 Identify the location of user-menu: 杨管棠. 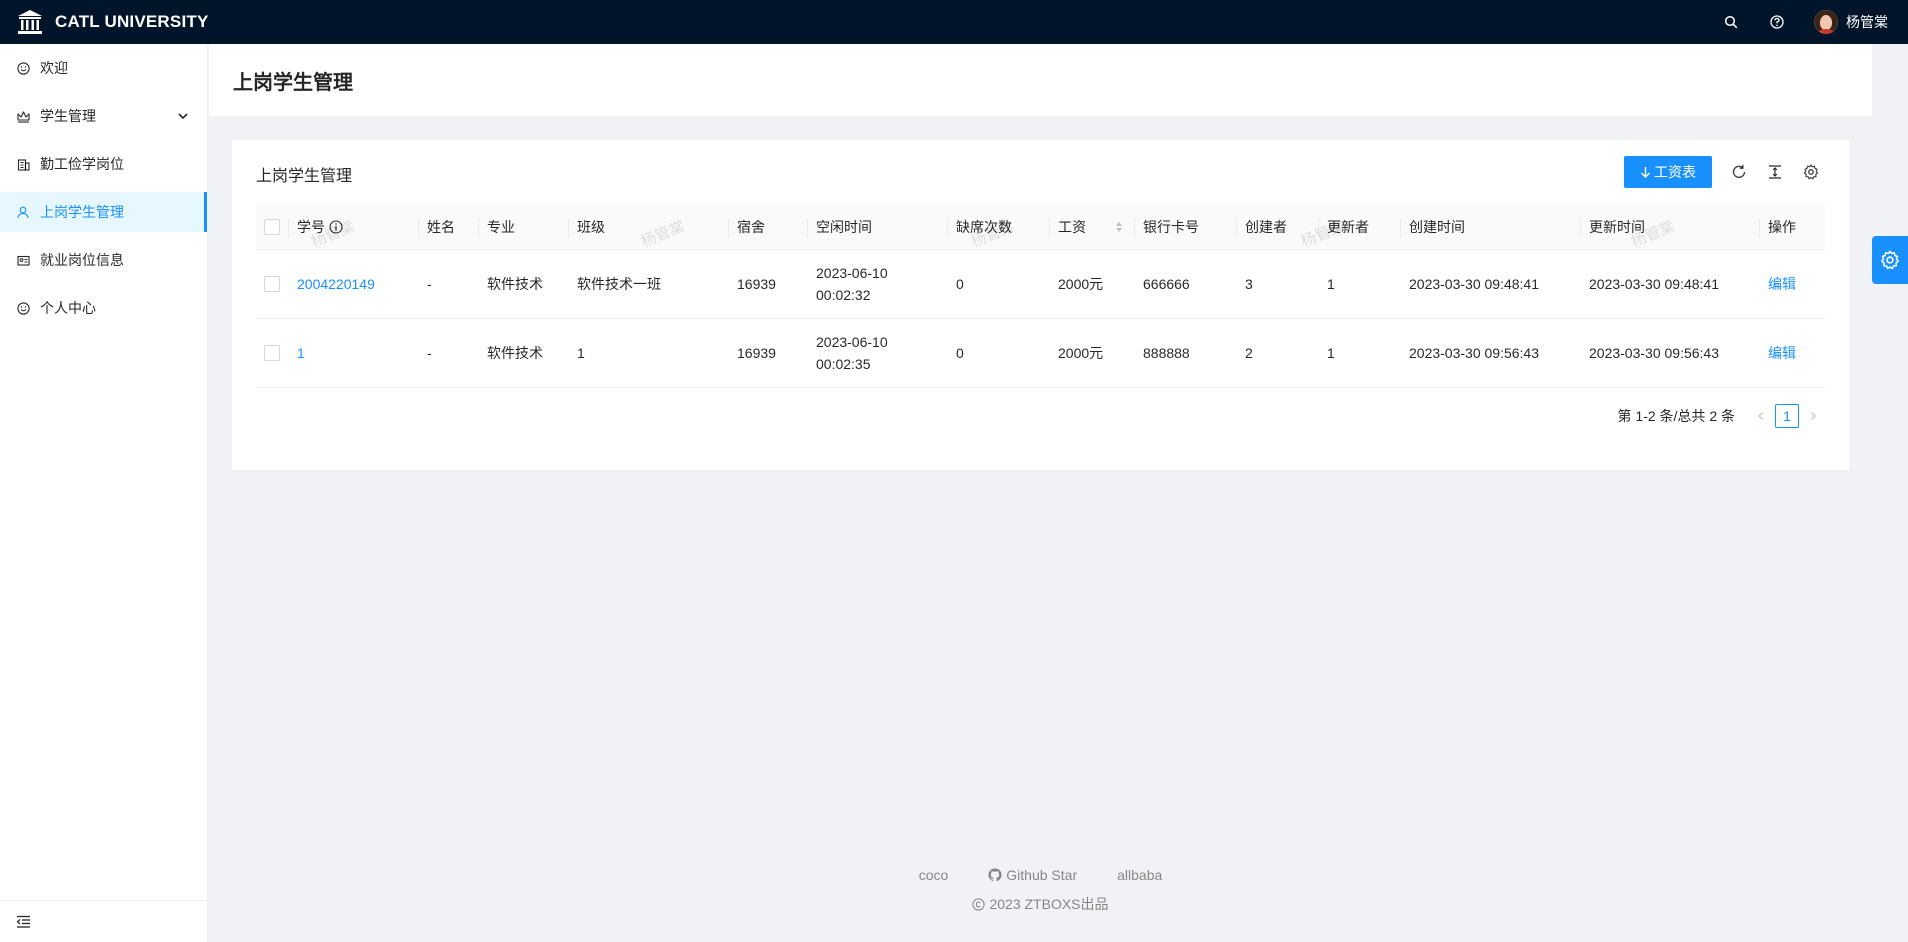
(1846, 22).